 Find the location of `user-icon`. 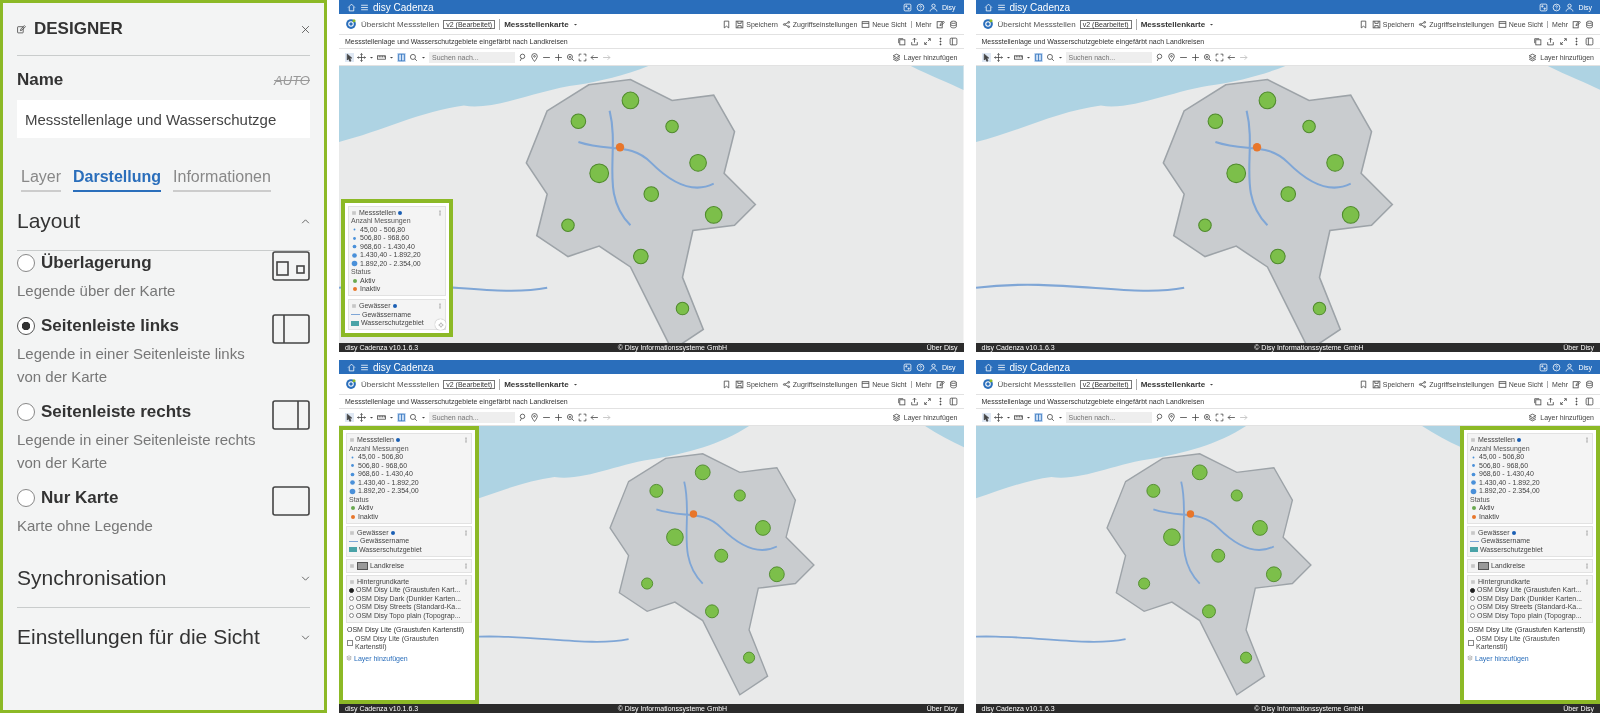

user-icon is located at coordinates (933, 7).